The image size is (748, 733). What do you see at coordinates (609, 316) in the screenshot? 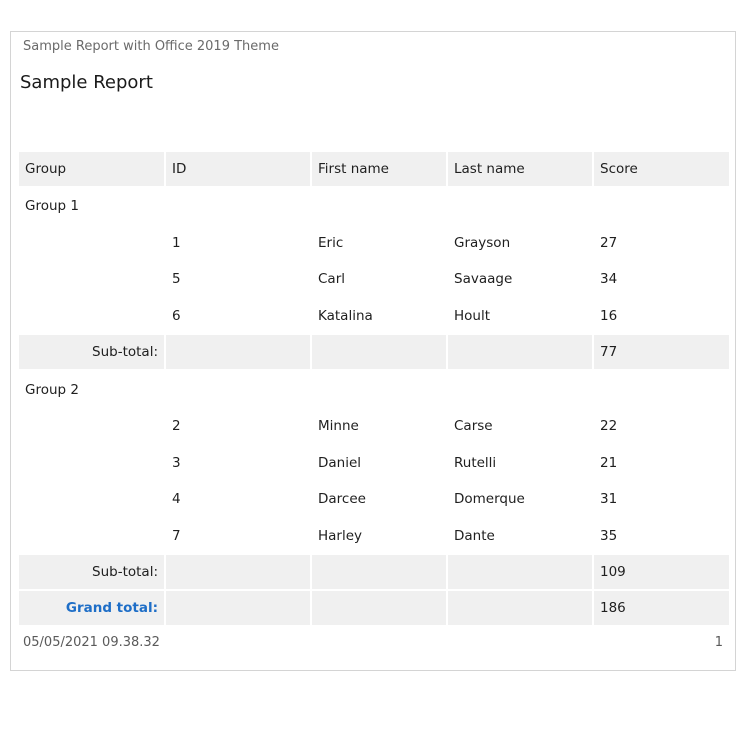
I see `cell-score: 16` at bounding box center [609, 316].